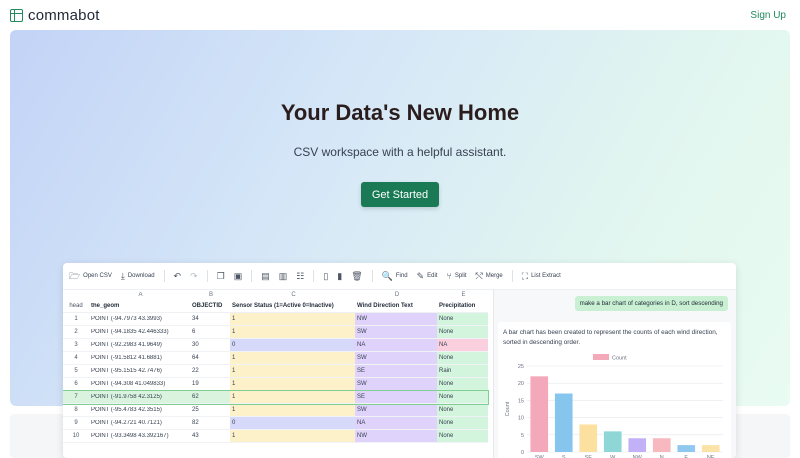 This screenshot has width=800, height=458. I want to click on split-button: ⑂ Split, so click(456, 276).